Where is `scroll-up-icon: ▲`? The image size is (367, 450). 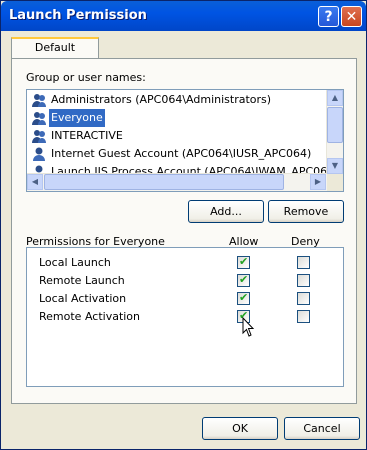
scroll-up-icon: ▲ is located at coordinates (335, 98).